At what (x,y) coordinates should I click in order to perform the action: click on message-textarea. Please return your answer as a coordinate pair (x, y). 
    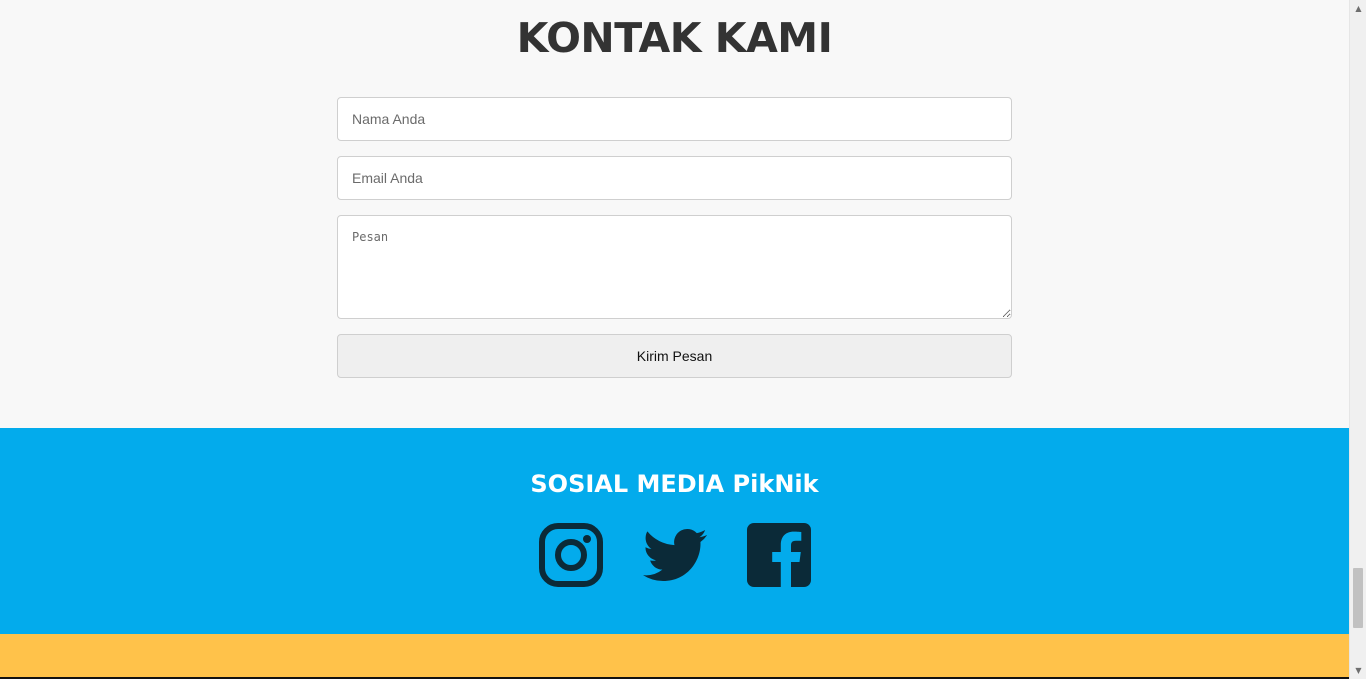
    Looking at the image, I should click on (674, 267).